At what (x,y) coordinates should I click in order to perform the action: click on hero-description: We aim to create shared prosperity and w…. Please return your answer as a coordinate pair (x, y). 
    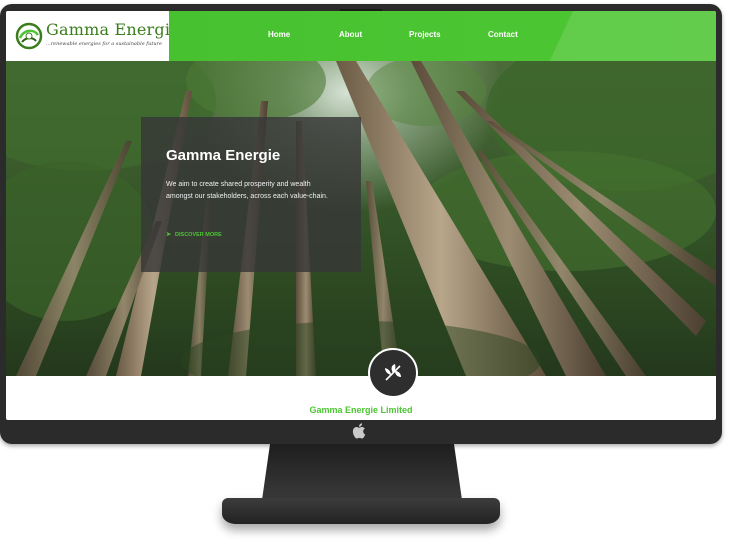
    Looking at the image, I should click on (247, 190).